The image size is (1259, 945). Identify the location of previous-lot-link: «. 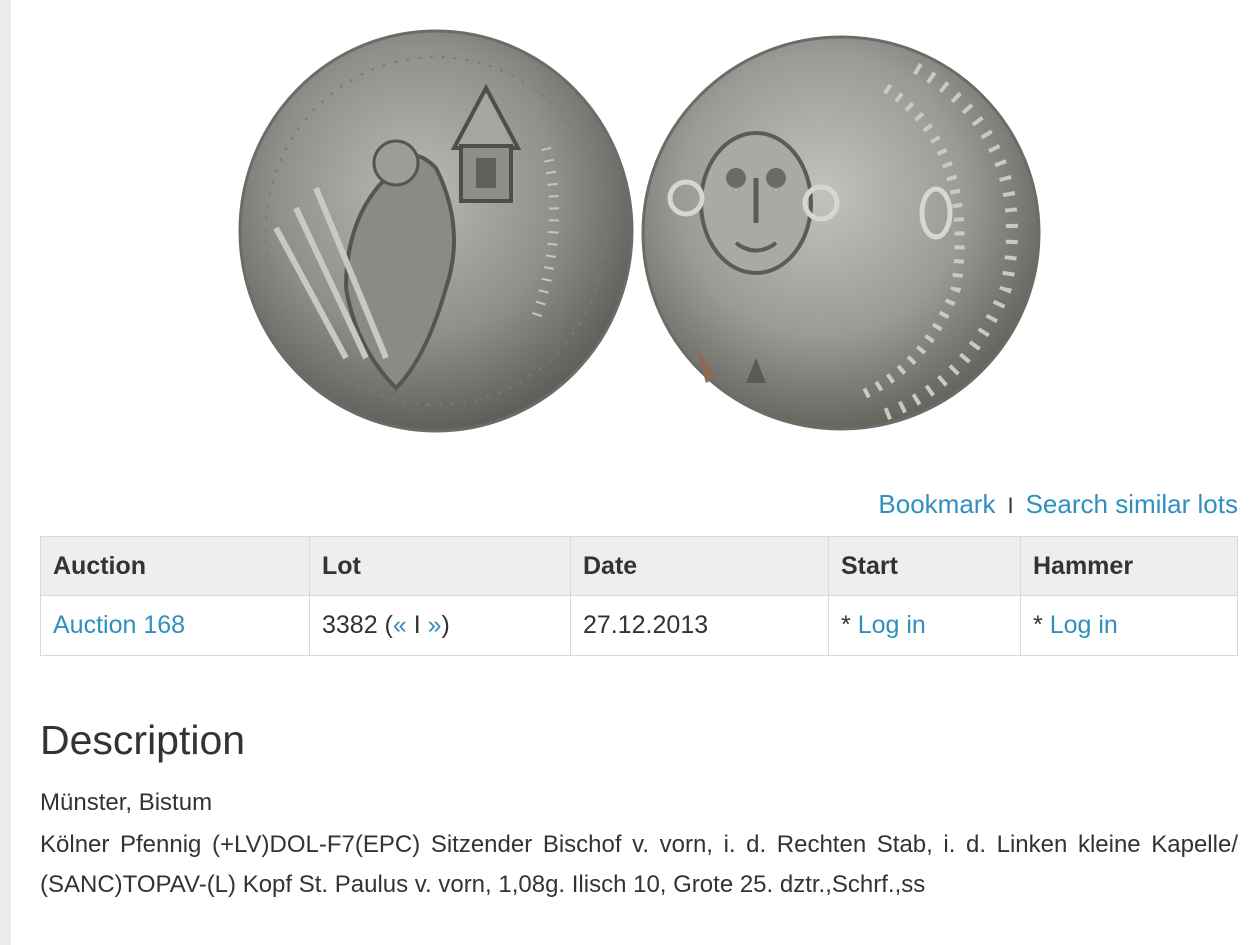
(400, 625).